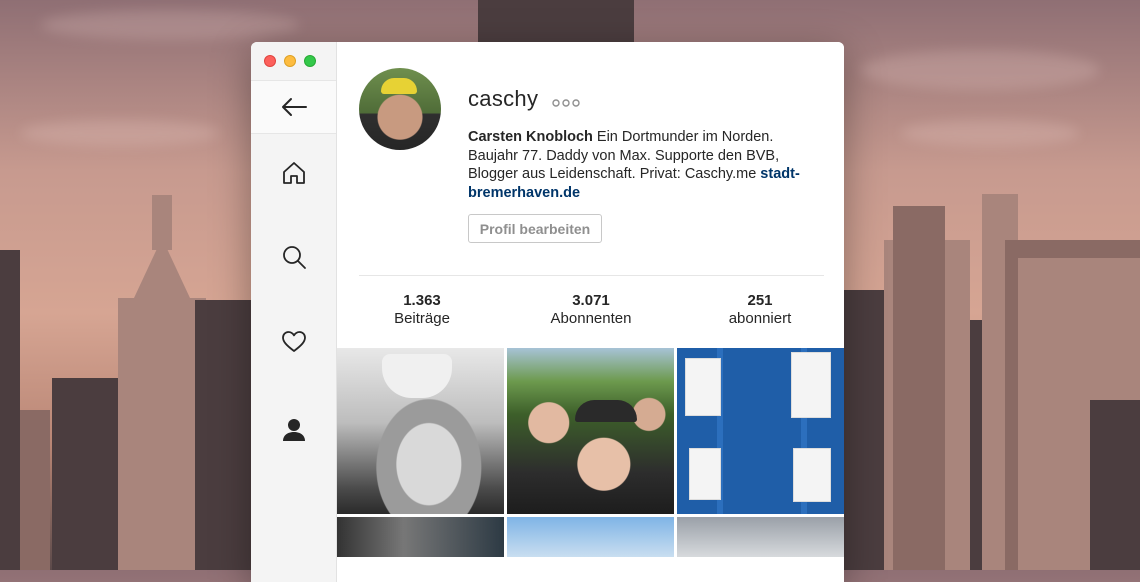  I want to click on edit-profile-button: Profil bearbeiten, so click(535, 228).